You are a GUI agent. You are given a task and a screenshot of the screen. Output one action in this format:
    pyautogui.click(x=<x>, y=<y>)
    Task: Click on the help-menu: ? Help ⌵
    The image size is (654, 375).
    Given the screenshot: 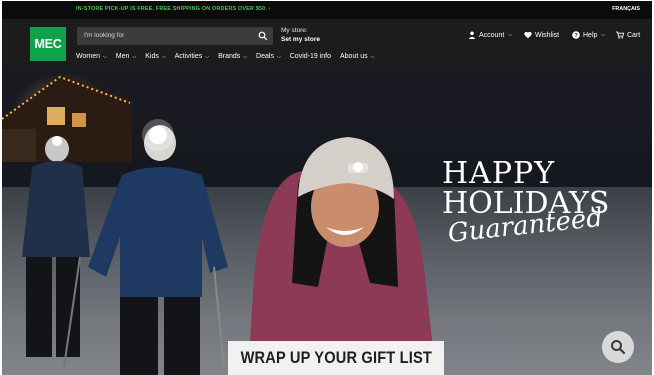 What is the action you would take?
    pyautogui.click(x=588, y=35)
    